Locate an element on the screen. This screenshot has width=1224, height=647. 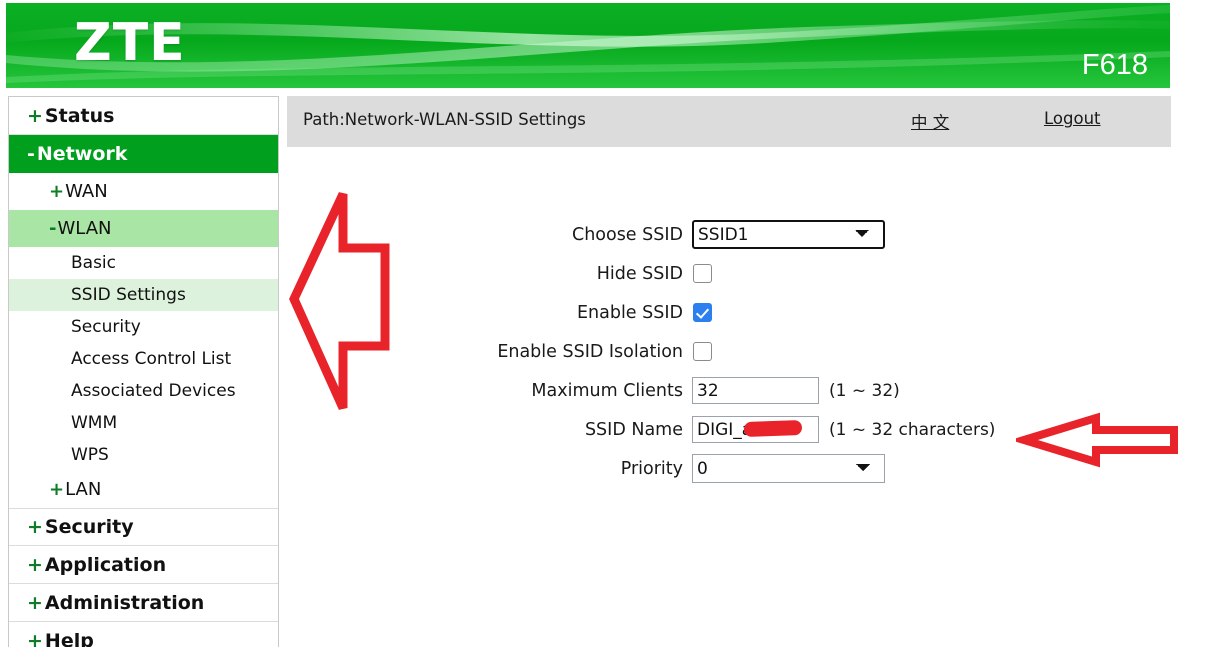
sidebar-item-label: Application is located at coordinates (105, 565).